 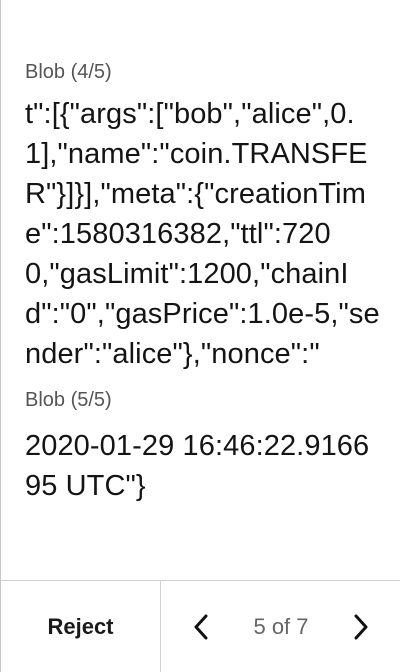 I want to click on chevron-left-icon, so click(x=201, y=627).